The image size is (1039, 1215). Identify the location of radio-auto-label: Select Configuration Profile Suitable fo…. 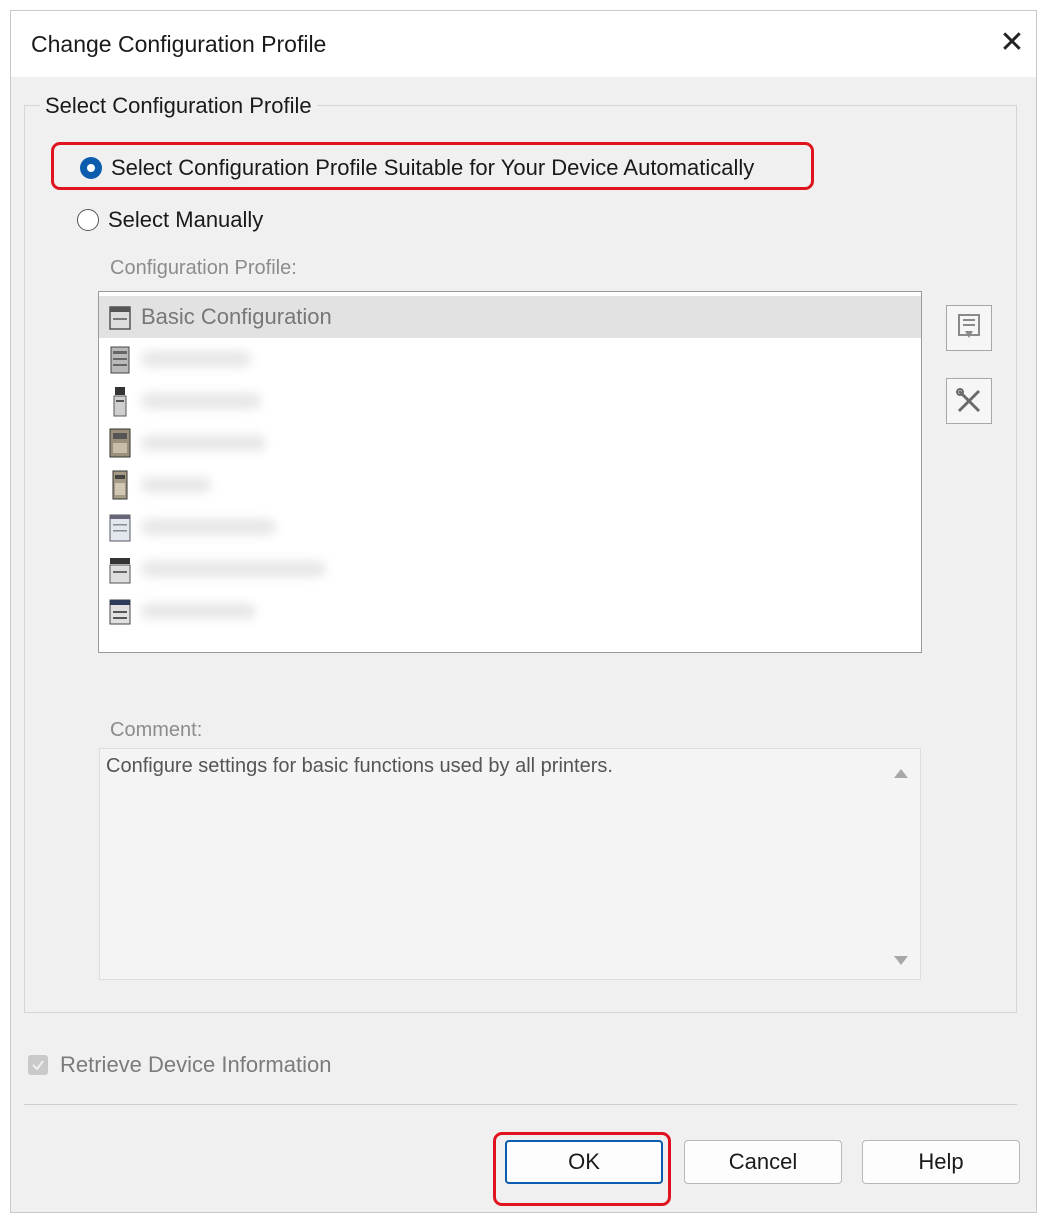
(433, 167).